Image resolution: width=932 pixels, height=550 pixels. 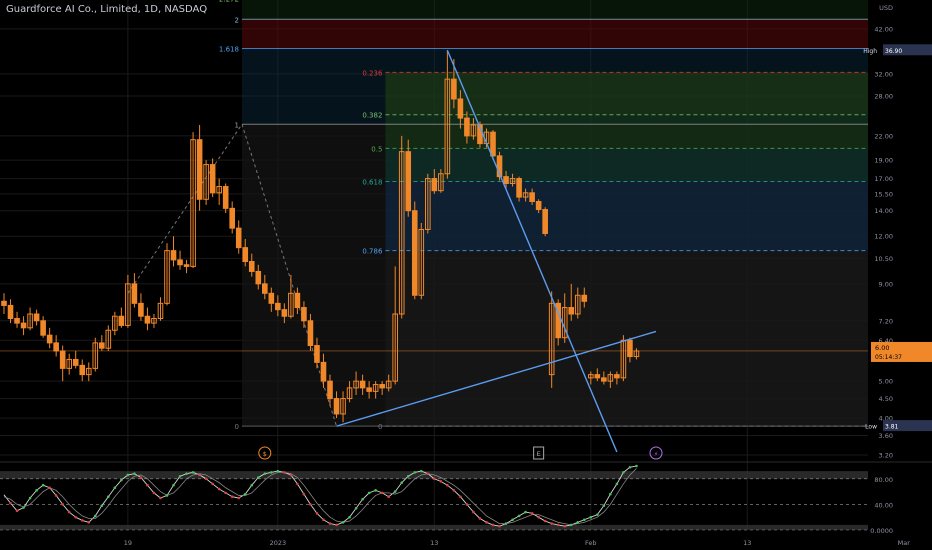 What do you see at coordinates (871, 427) in the screenshot?
I see `low-badge-label: Low` at bounding box center [871, 427].